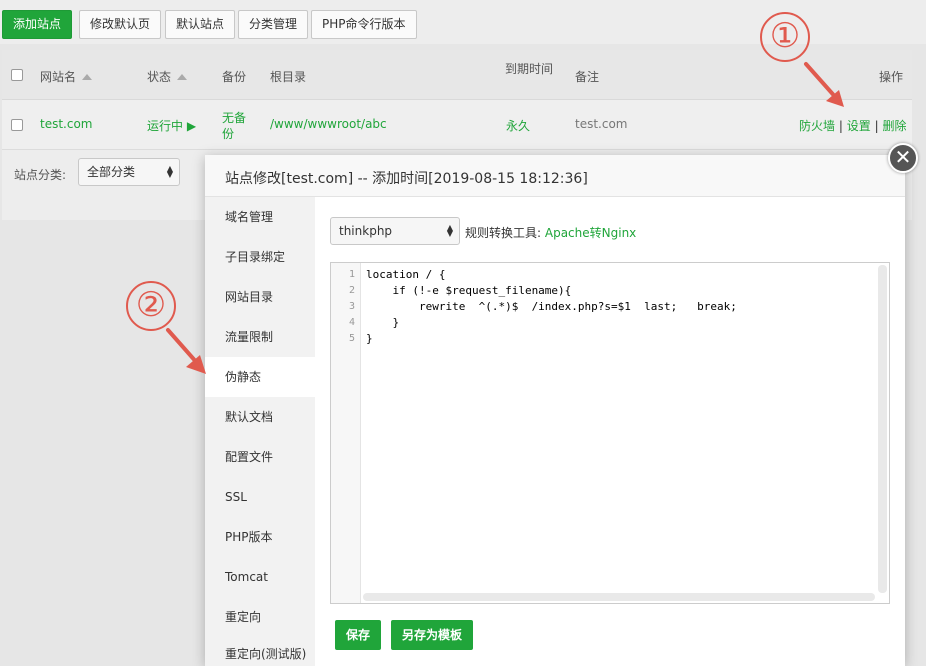 The height and width of the screenshot is (666, 926). Describe the element at coordinates (234, 117) in the screenshot. I see `backup-line1: 无备` at that location.